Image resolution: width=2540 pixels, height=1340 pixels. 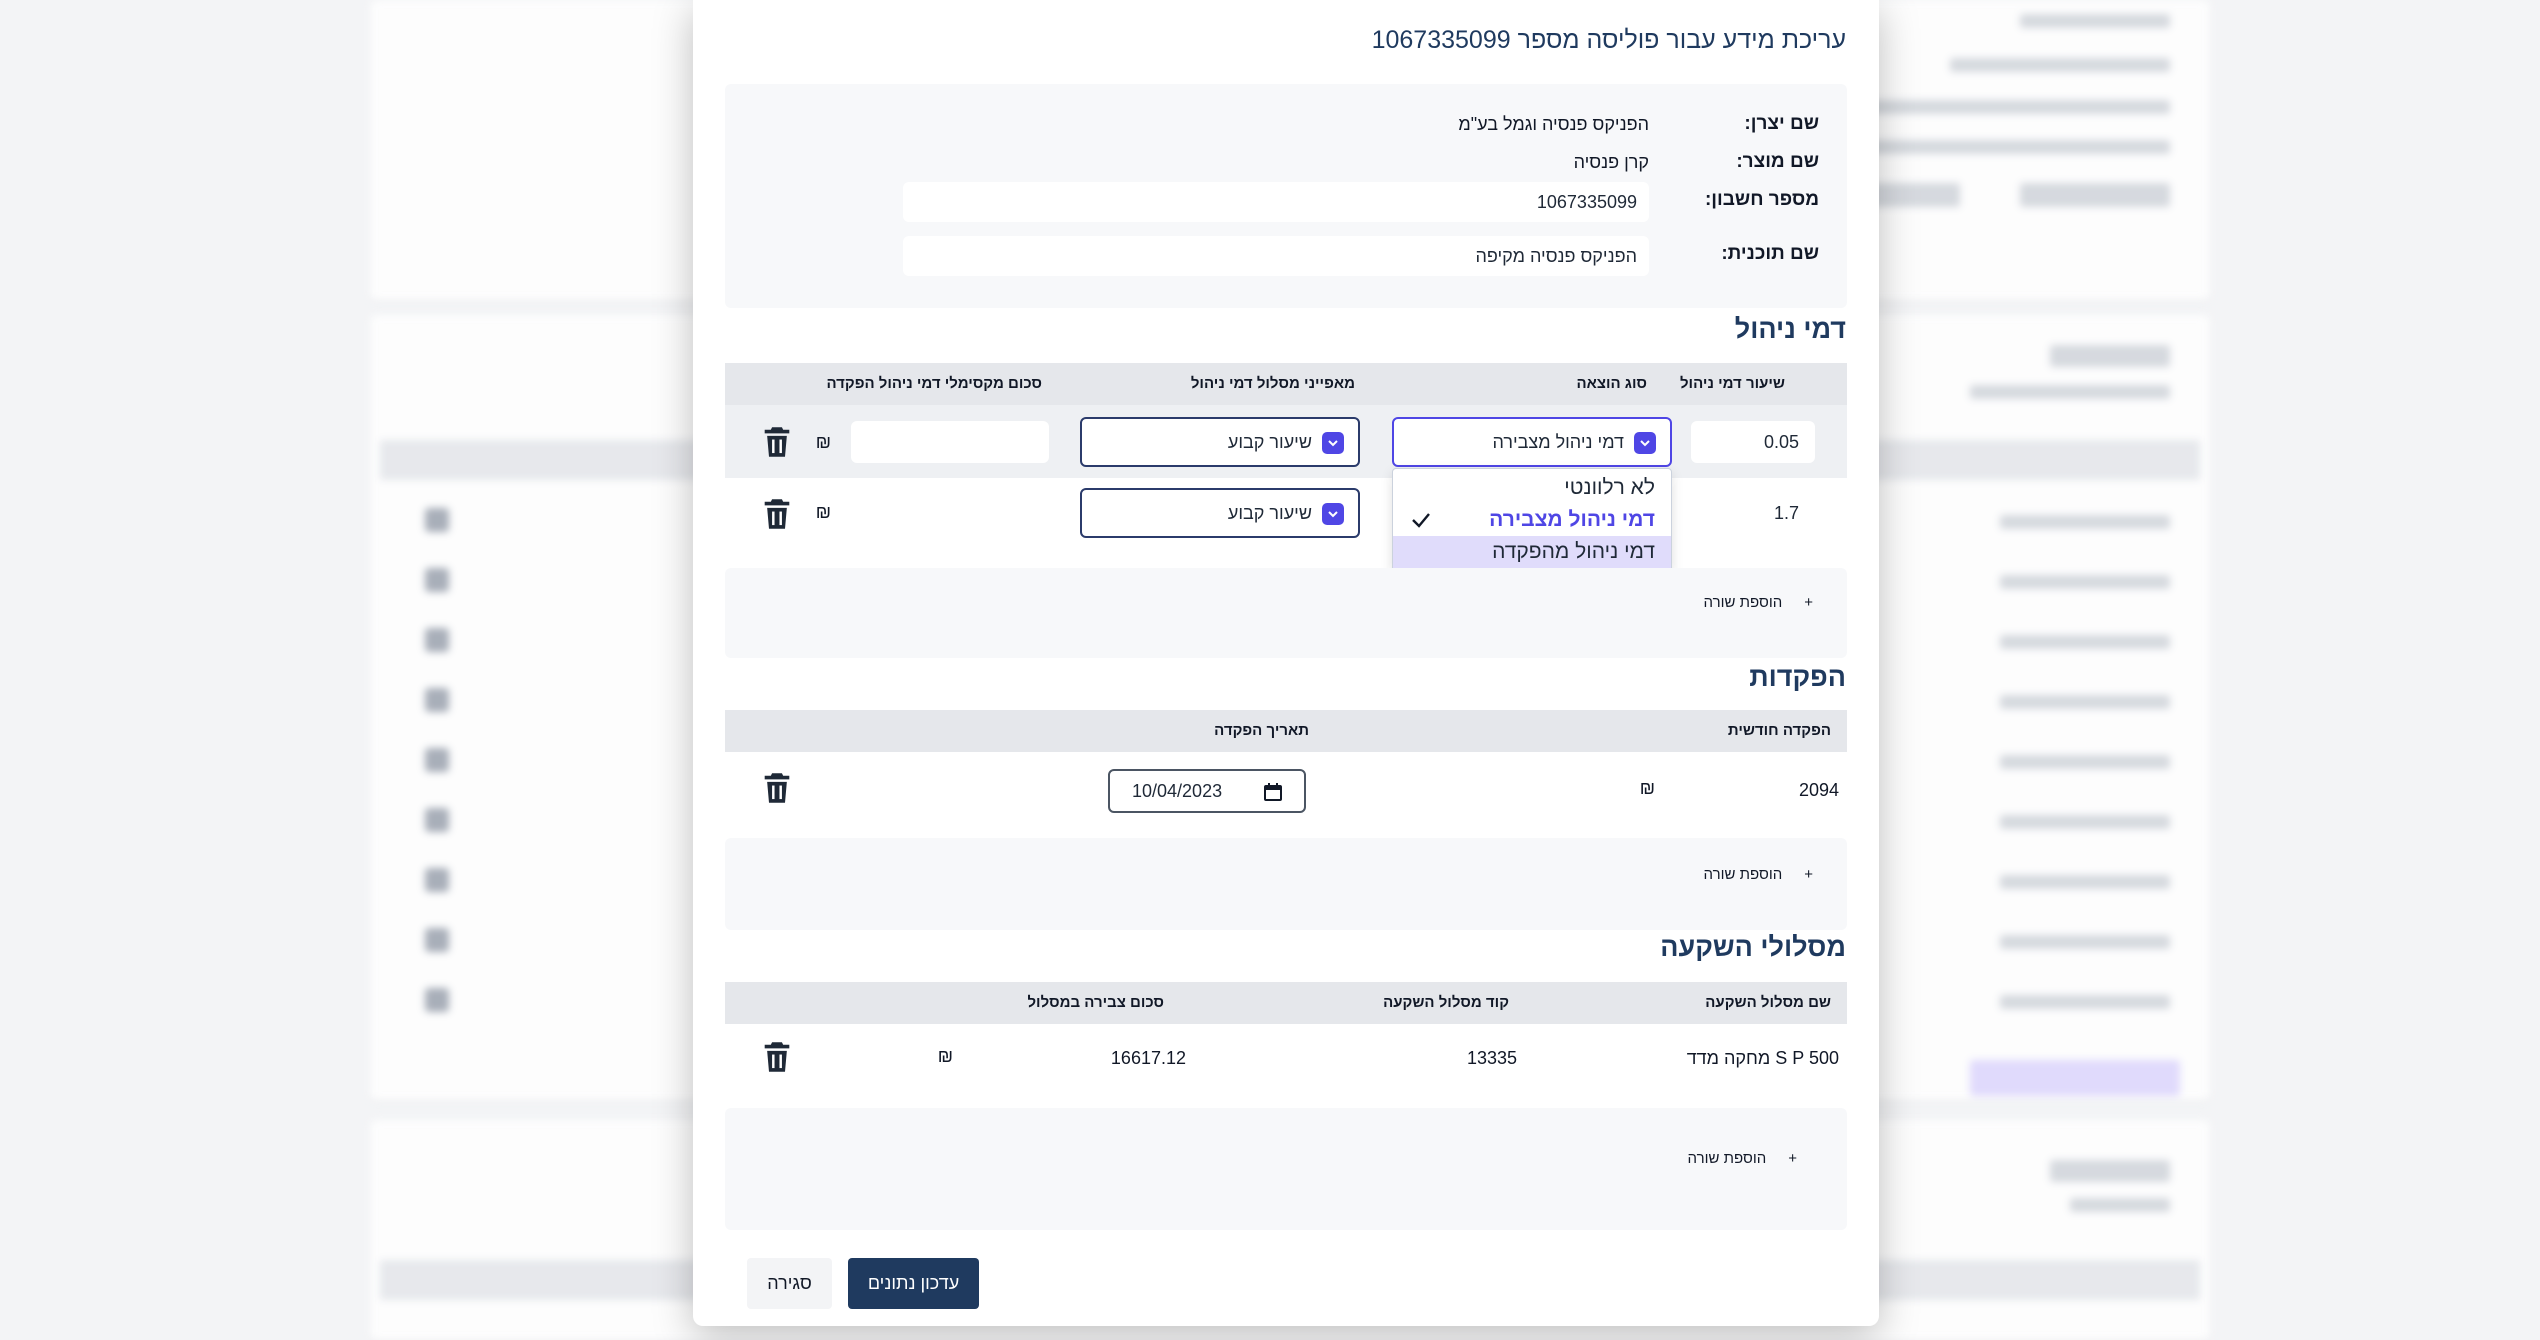 I want to click on plan-name-input: הפניקס פנסיה מקיפה, so click(x=1276, y=256).